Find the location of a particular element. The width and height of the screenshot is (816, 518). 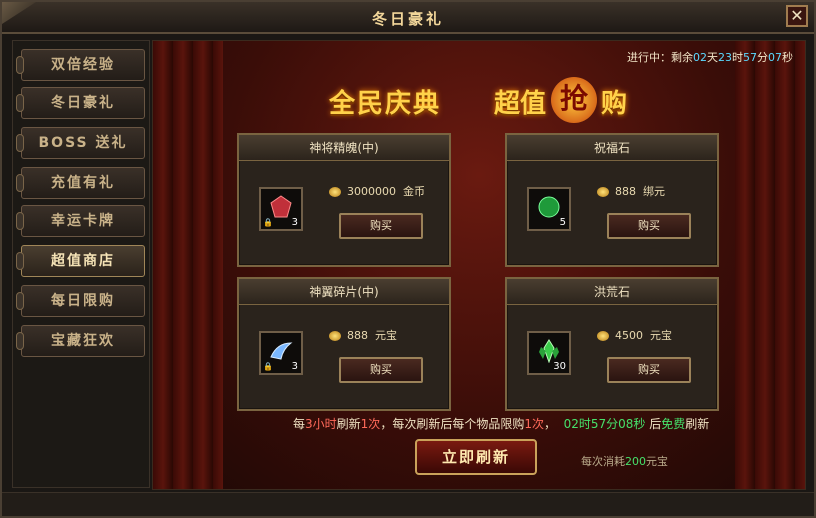

curtain-left is located at coordinates (188, 265).